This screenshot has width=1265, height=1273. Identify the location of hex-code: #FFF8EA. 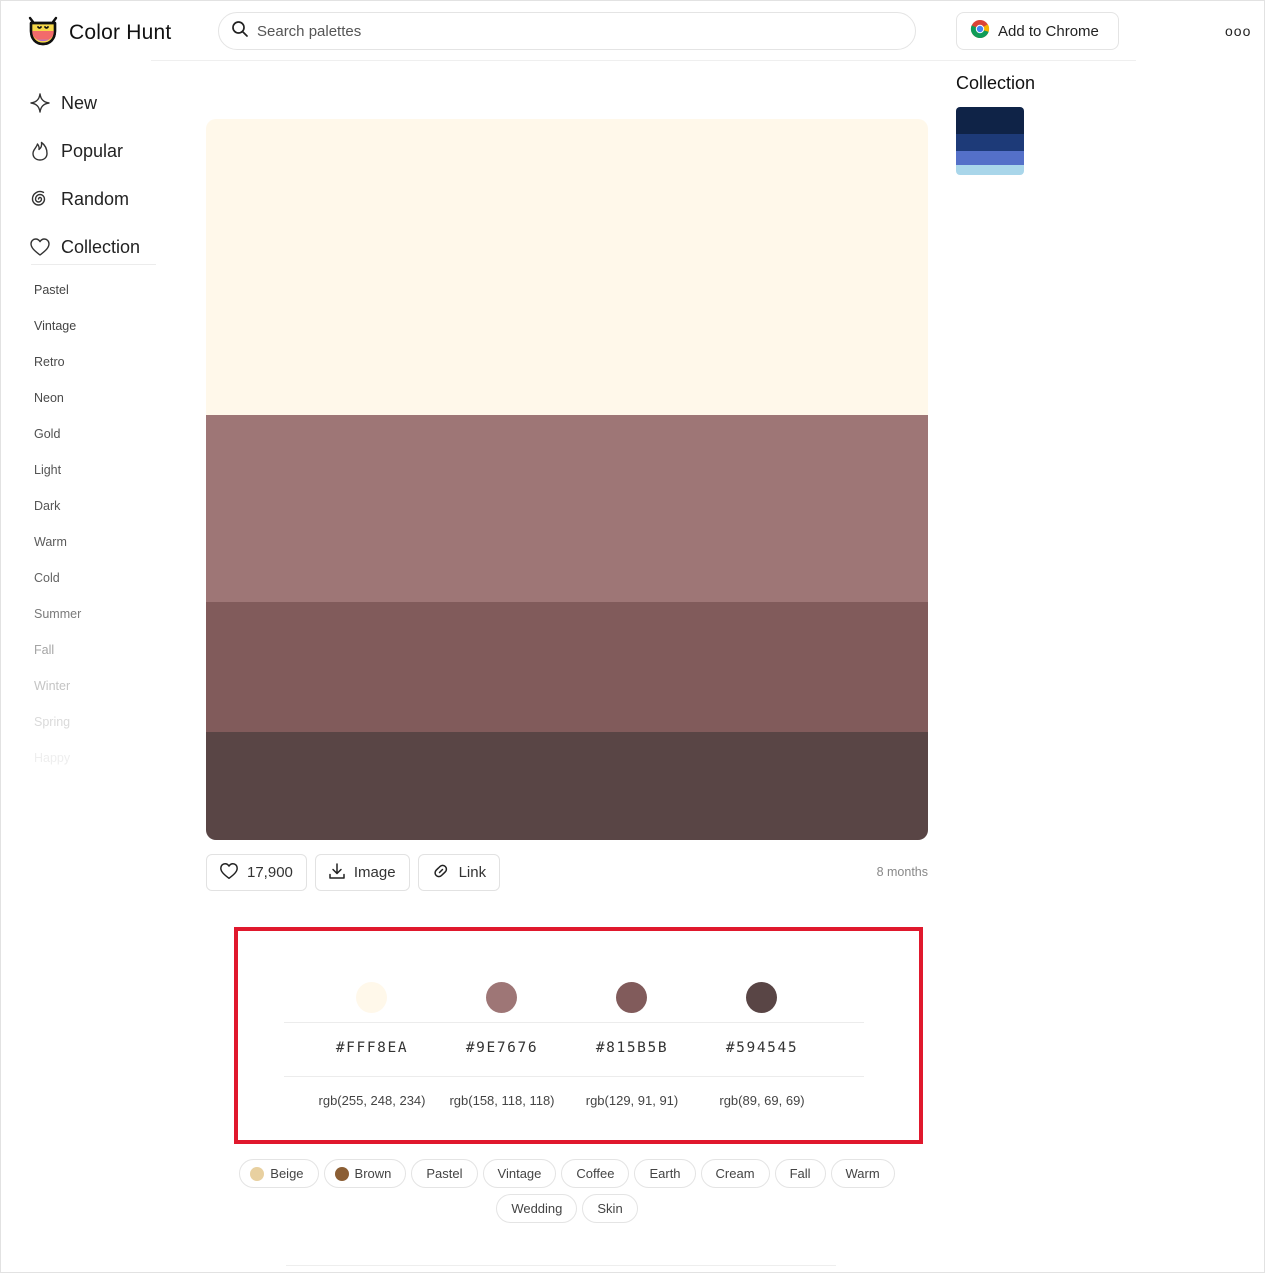
(372, 1048).